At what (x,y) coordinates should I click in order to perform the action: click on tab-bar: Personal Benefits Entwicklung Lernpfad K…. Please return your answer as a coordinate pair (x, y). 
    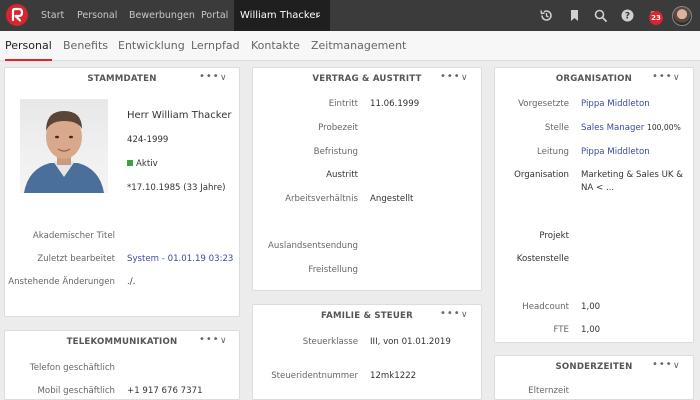
    Looking at the image, I should click on (350, 46).